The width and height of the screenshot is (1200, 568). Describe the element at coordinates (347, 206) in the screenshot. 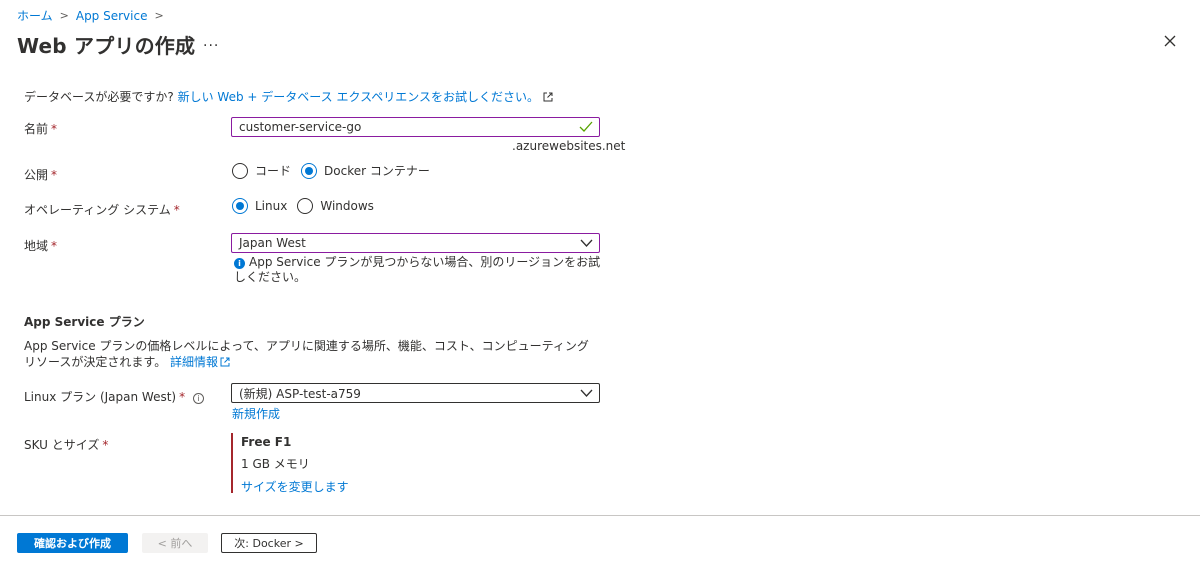

I see `radio-windows-label: Windows` at that location.